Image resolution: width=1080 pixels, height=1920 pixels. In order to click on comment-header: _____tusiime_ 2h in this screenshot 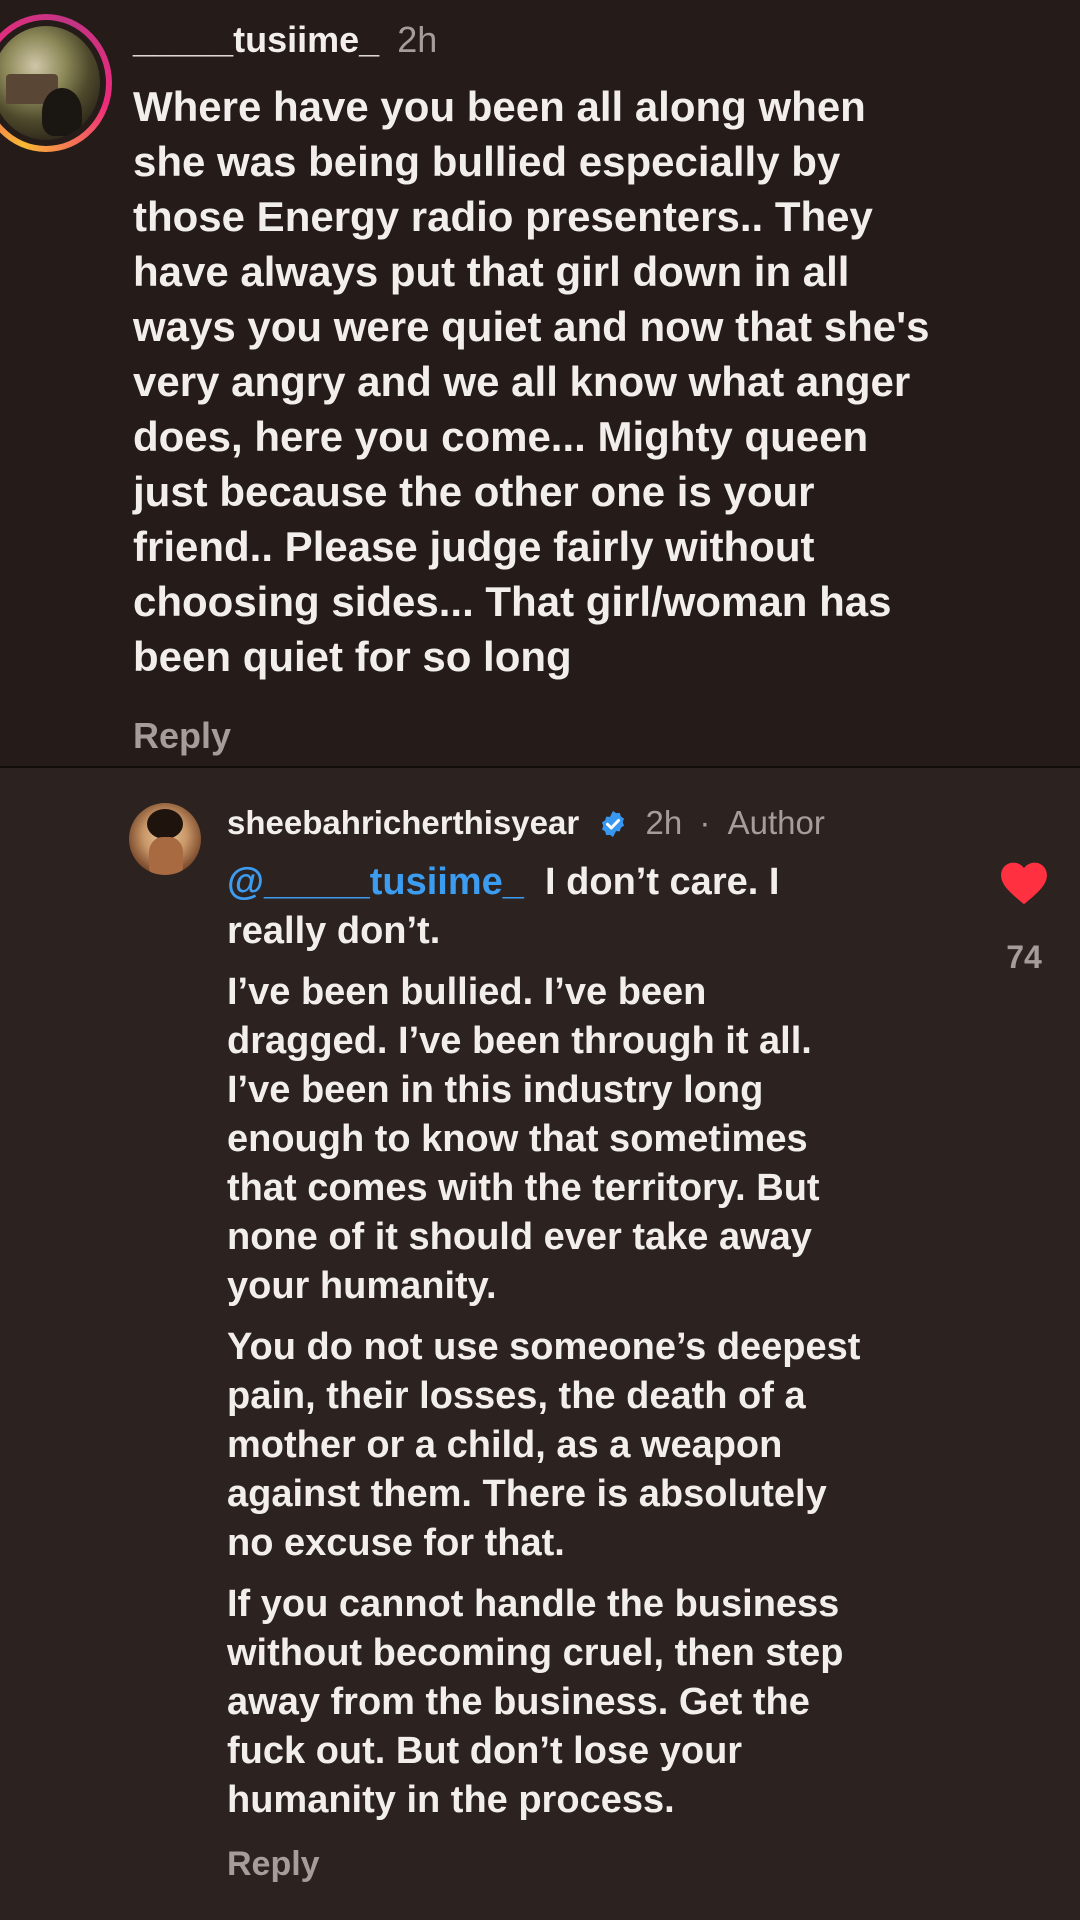, I will do `click(285, 40)`.